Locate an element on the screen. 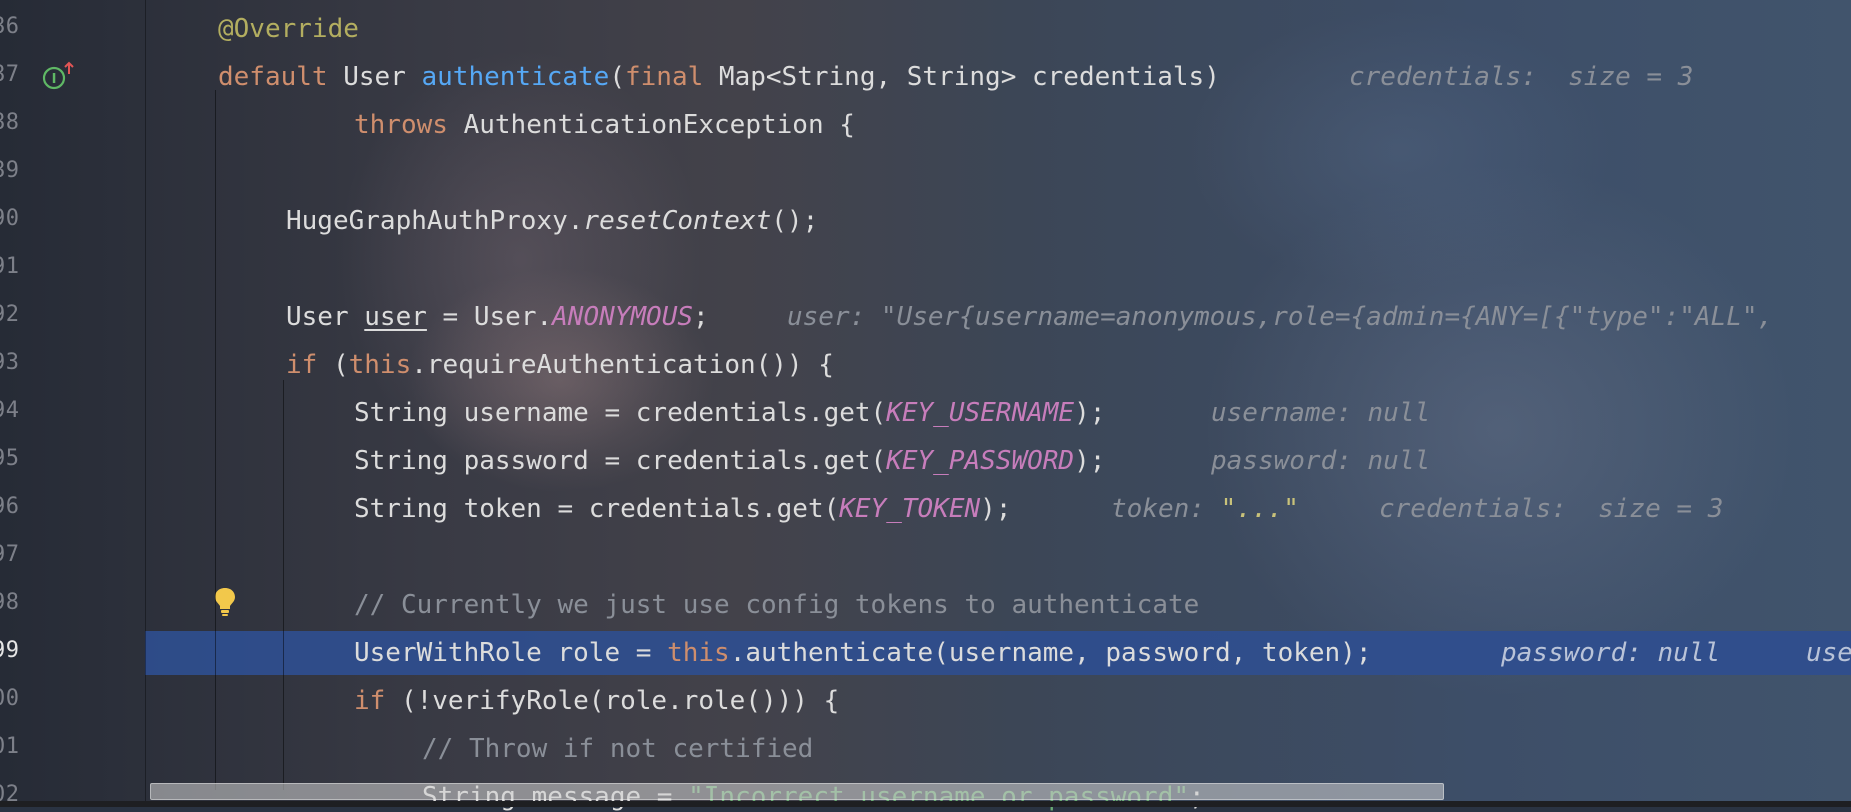 The width and height of the screenshot is (1851, 812). code-text: = User. is located at coordinates (489, 317).